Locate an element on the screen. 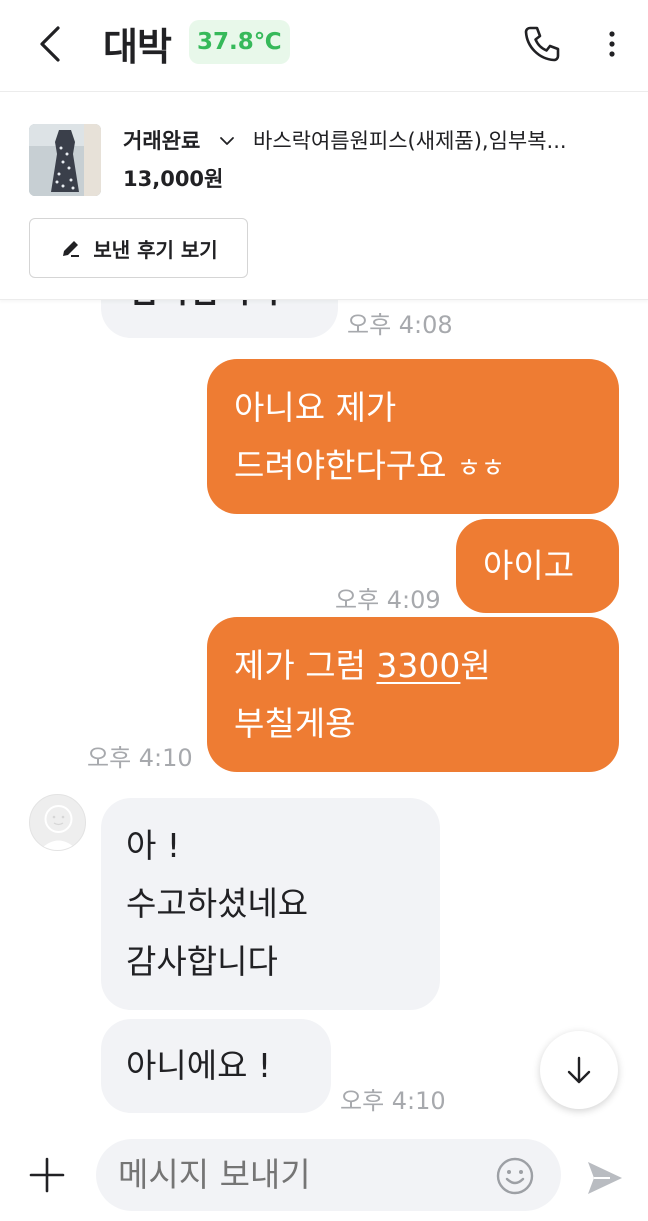 This screenshot has height=1221, width=648. phone-icon is located at coordinates (542, 44).